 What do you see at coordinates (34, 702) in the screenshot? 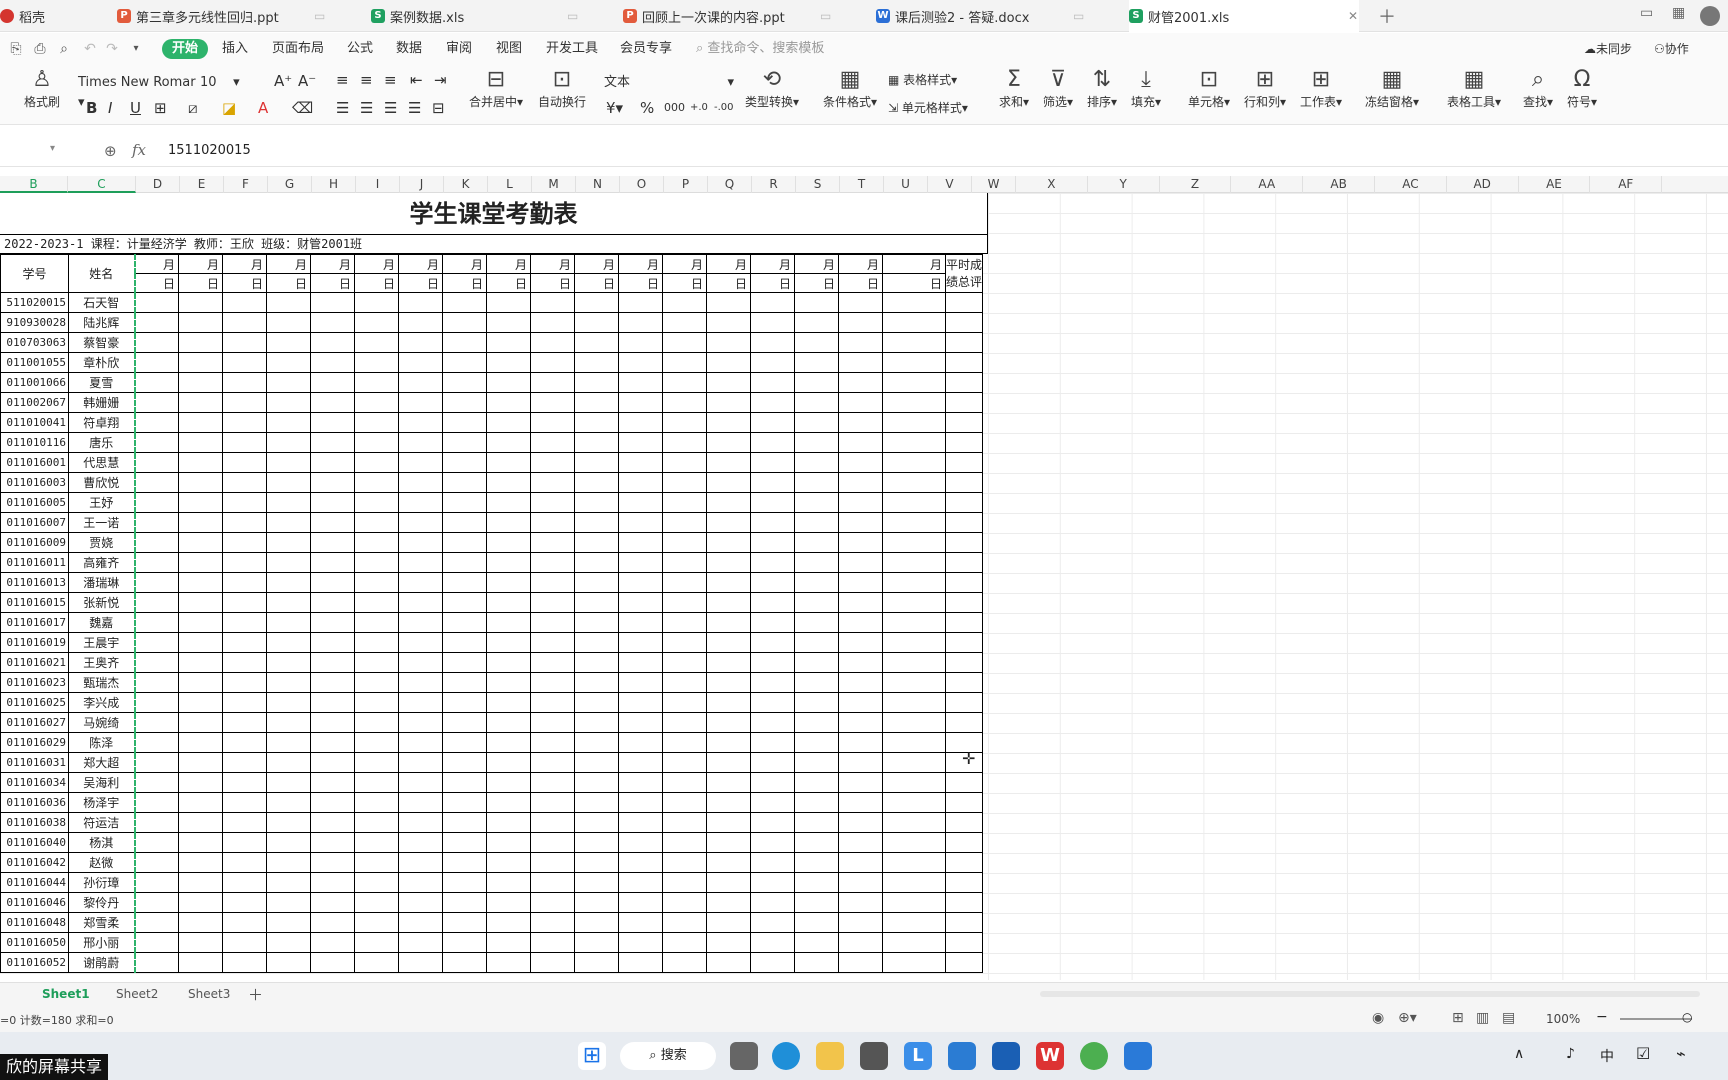
I see `student-id-cell: 011016025` at bounding box center [34, 702].